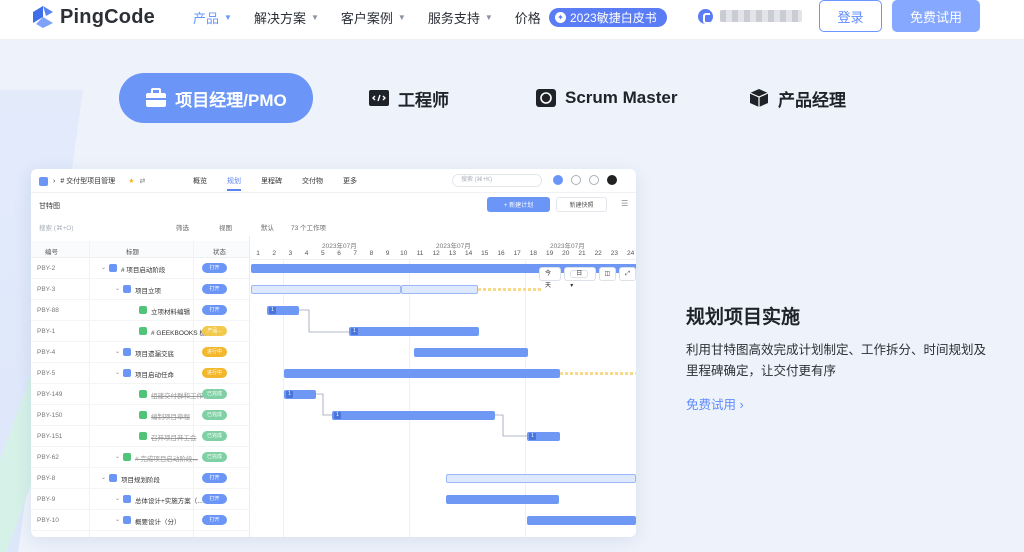 Image resolution: width=1024 pixels, height=552 pixels. I want to click on table-row: PBY-62 ⌄ # 完成项目启动阶段... 已完成, so click(140, 457).